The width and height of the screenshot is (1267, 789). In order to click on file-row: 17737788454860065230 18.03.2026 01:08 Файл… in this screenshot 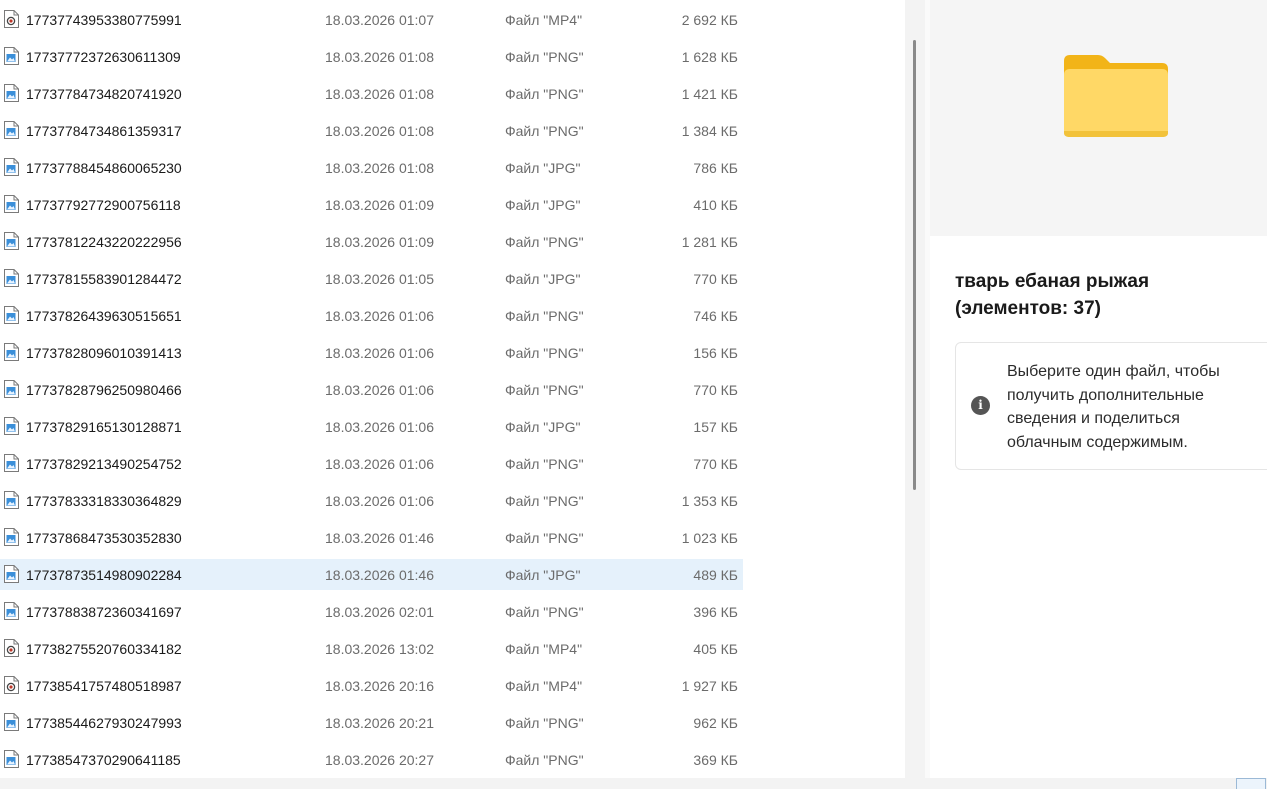, I will do `click(371, 167)`.